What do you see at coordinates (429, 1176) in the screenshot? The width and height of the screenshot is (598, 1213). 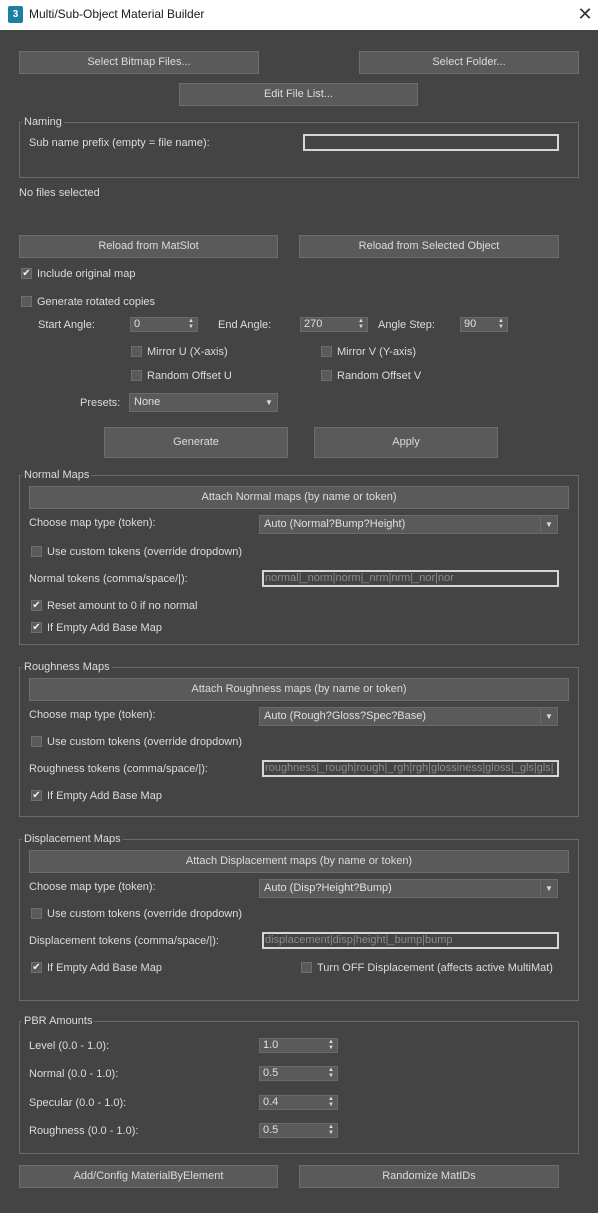 I see `randomize-matids-button: Randomize MatIDs` at bounding box center [429, 1176].